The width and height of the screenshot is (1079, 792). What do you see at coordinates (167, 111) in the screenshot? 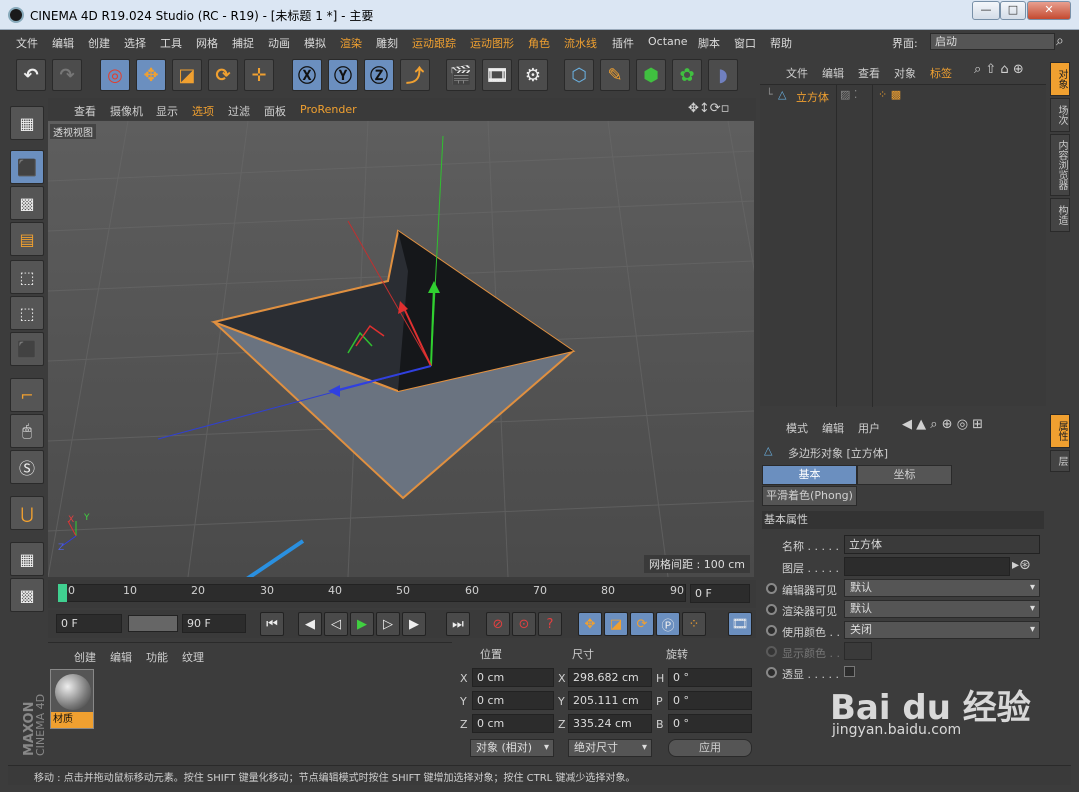
I see `vp-menu-display: 显示` at bounding box center [167, 111].